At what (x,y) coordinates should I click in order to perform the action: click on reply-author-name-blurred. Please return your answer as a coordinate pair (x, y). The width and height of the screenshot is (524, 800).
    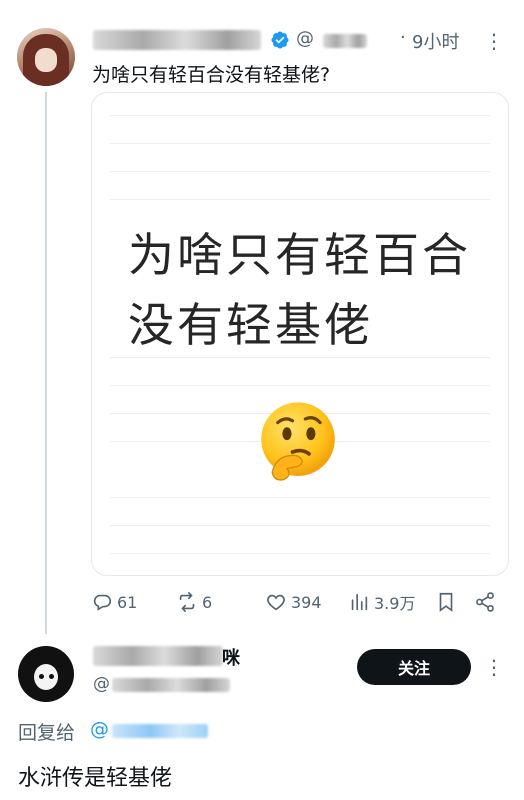
    Looking at the image, I should click on (158, 656).